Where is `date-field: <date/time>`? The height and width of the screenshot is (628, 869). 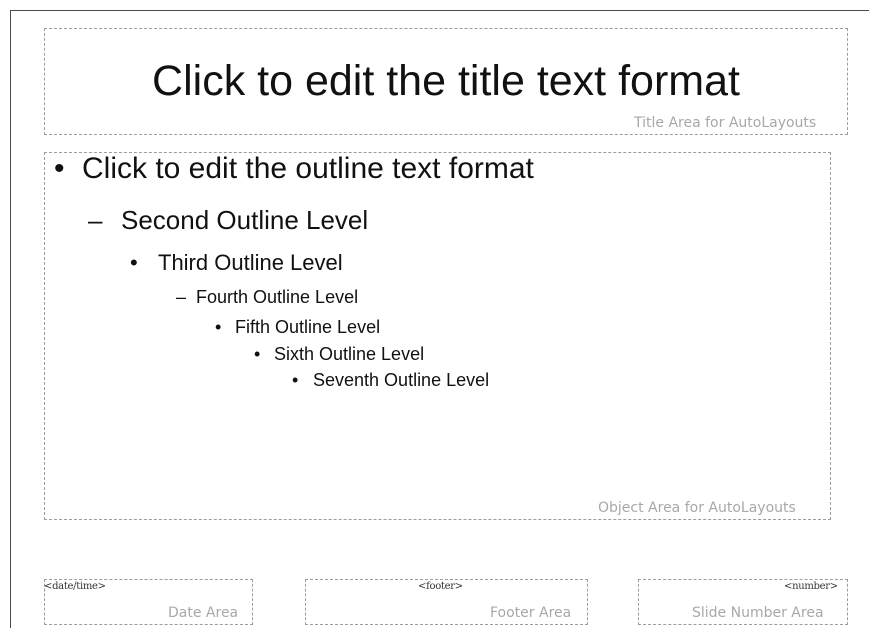 date-field: <date/time> is located at coordinates (75, 586).